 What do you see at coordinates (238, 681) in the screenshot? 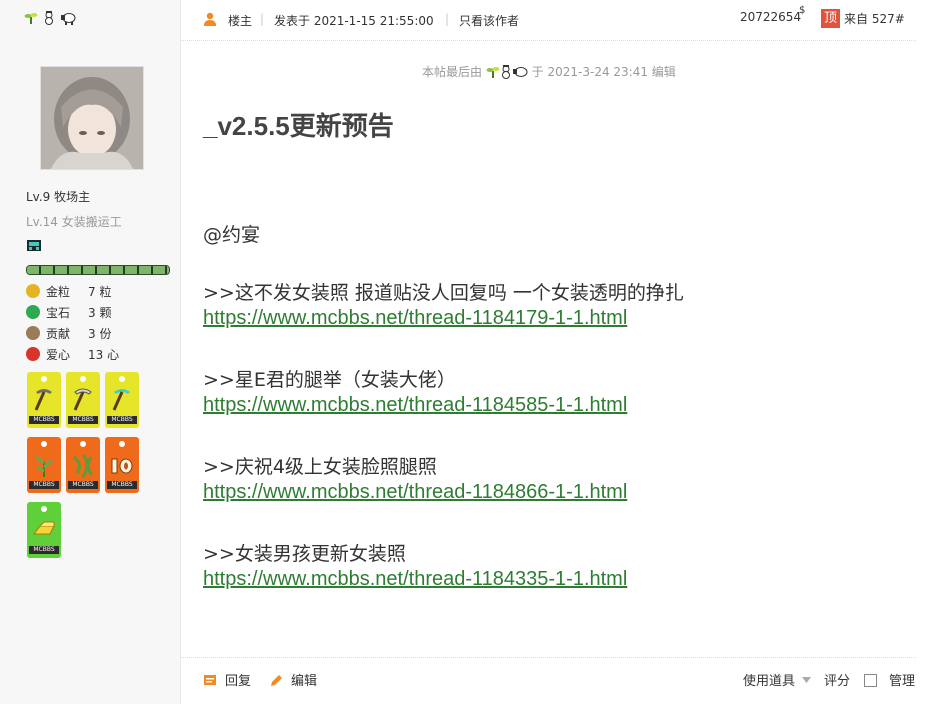
I see `reply-label: 回复` at bounding box center [238, 681].